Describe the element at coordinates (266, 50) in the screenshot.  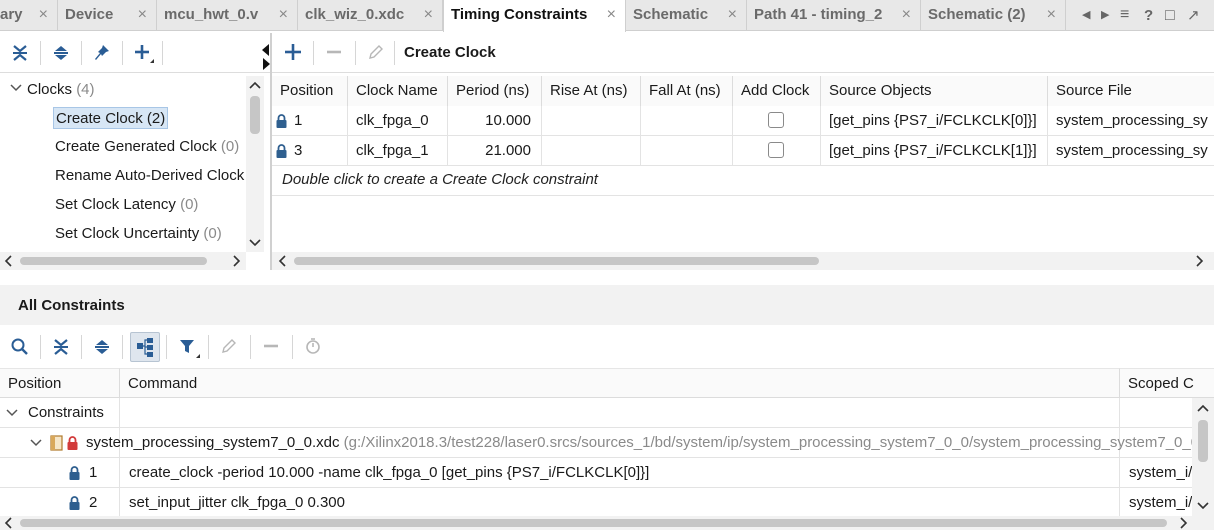
I see `splitter-left-arrow-icon` at that location.